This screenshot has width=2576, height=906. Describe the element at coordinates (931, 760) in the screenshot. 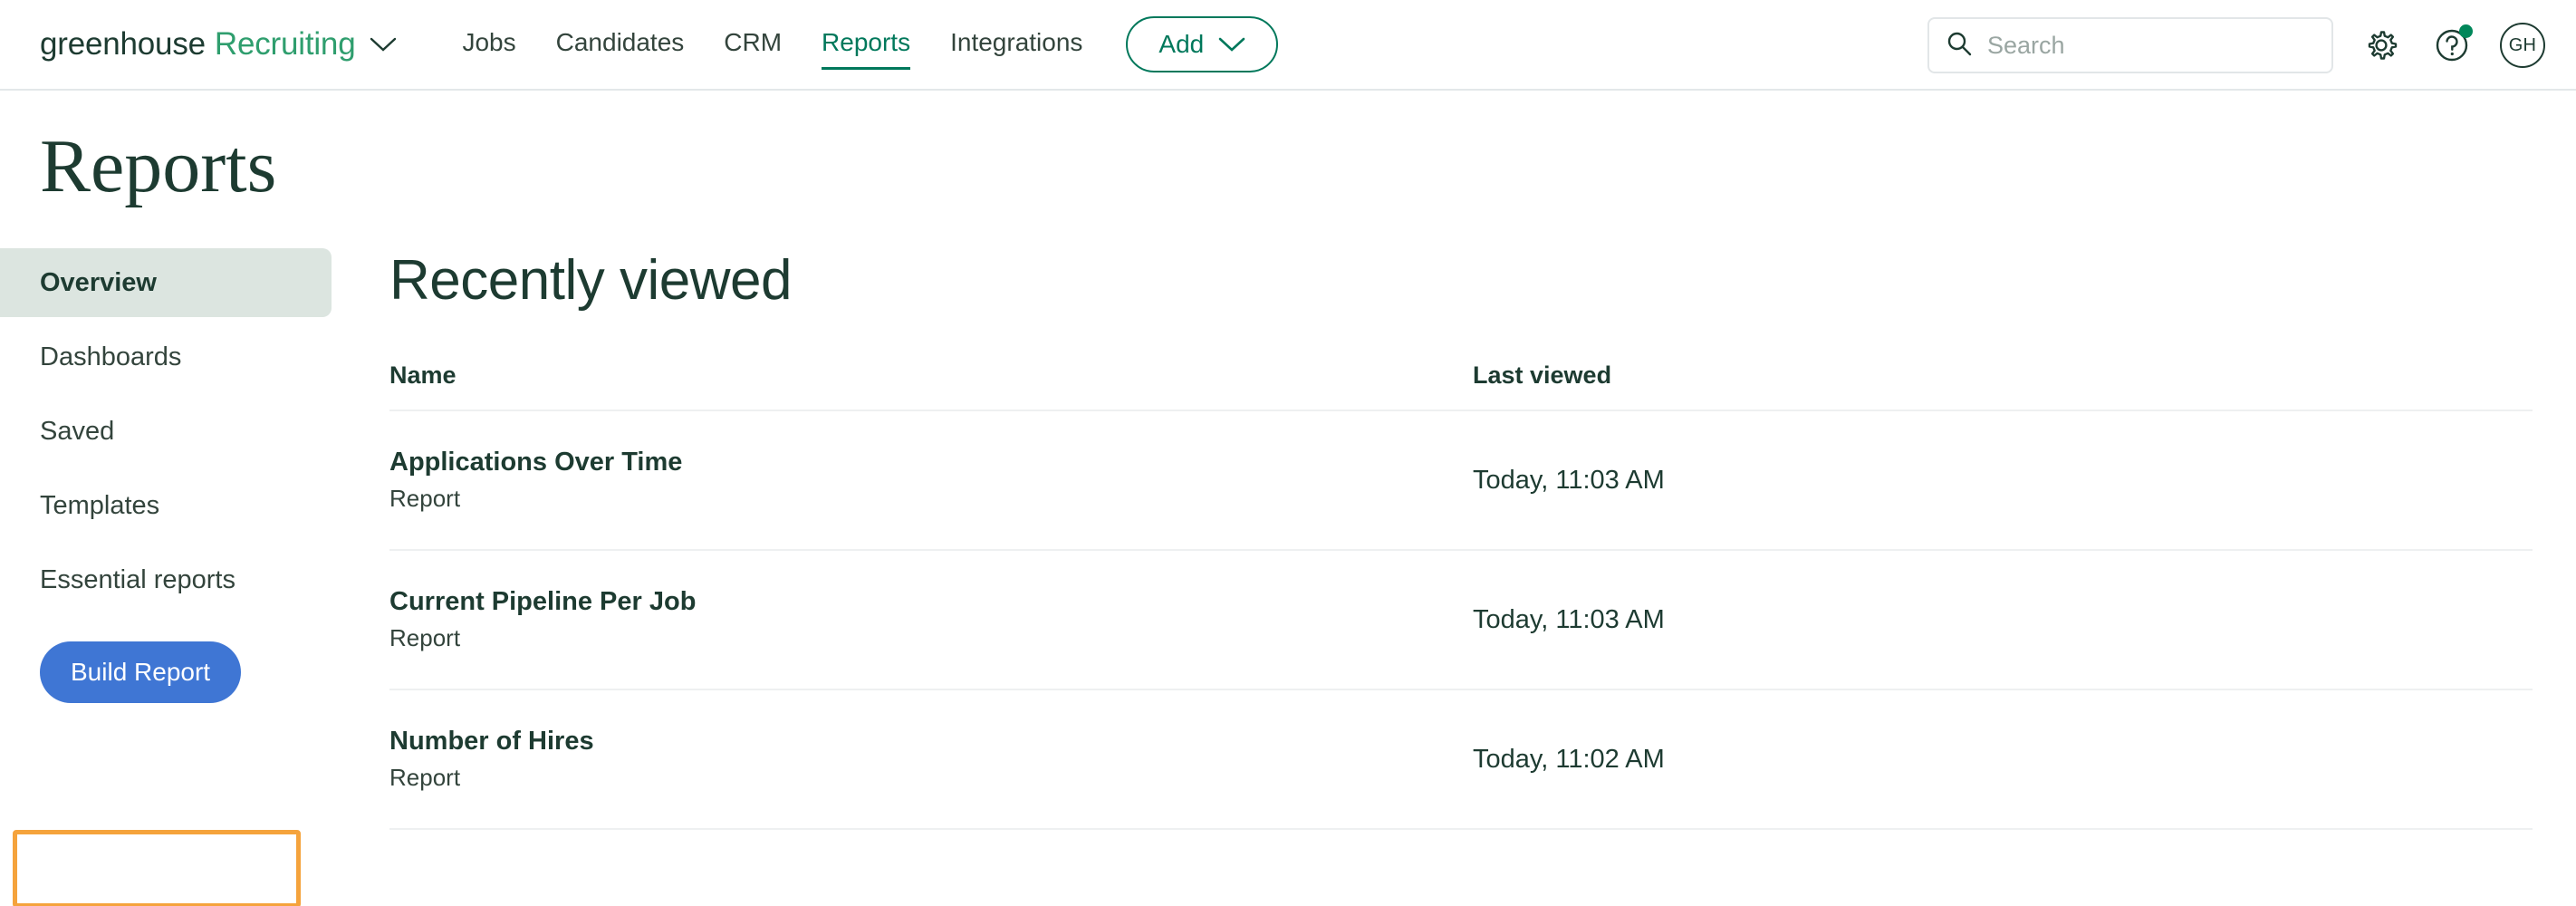

I see `report-name-cell: Number of Hires Report` at that location.